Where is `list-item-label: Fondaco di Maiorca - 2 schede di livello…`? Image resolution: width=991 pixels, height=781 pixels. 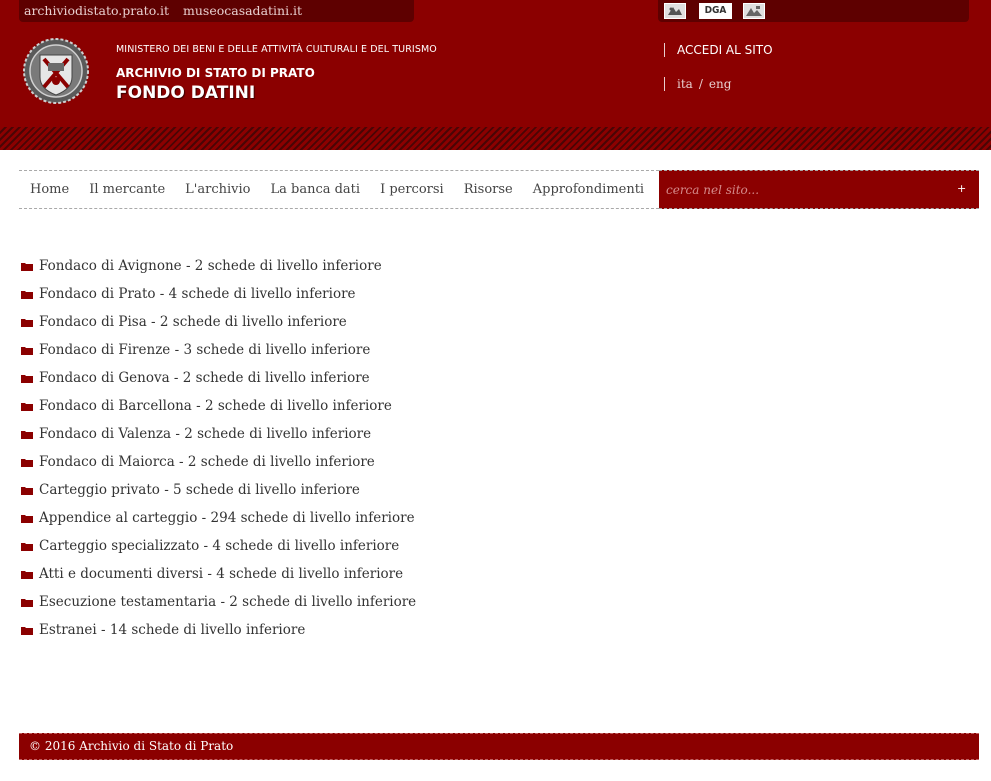
list-item-label: Fondaco di Maiorca - 2 schede di livello… is located at coordinates (207, 462).